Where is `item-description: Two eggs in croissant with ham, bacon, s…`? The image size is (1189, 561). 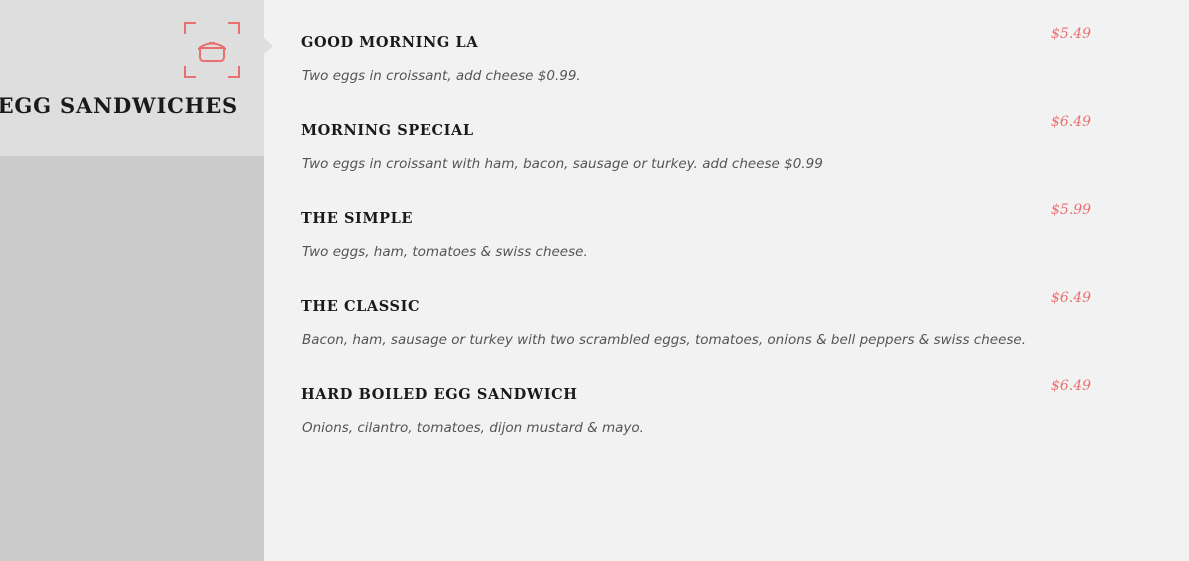 item-description: Two eggs in croissant with ham, bacon, s… is located at coordinates (562, 164).